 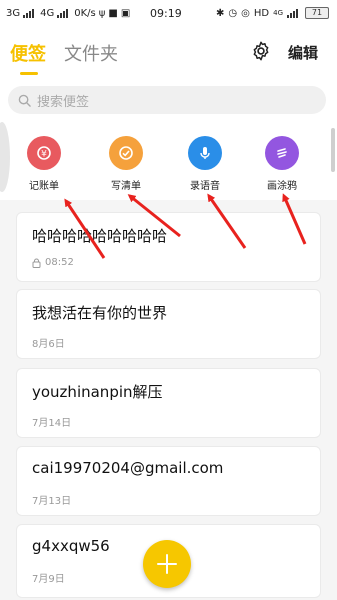 I want to click on mute-icon: ◎, so click(x=245, y=13).